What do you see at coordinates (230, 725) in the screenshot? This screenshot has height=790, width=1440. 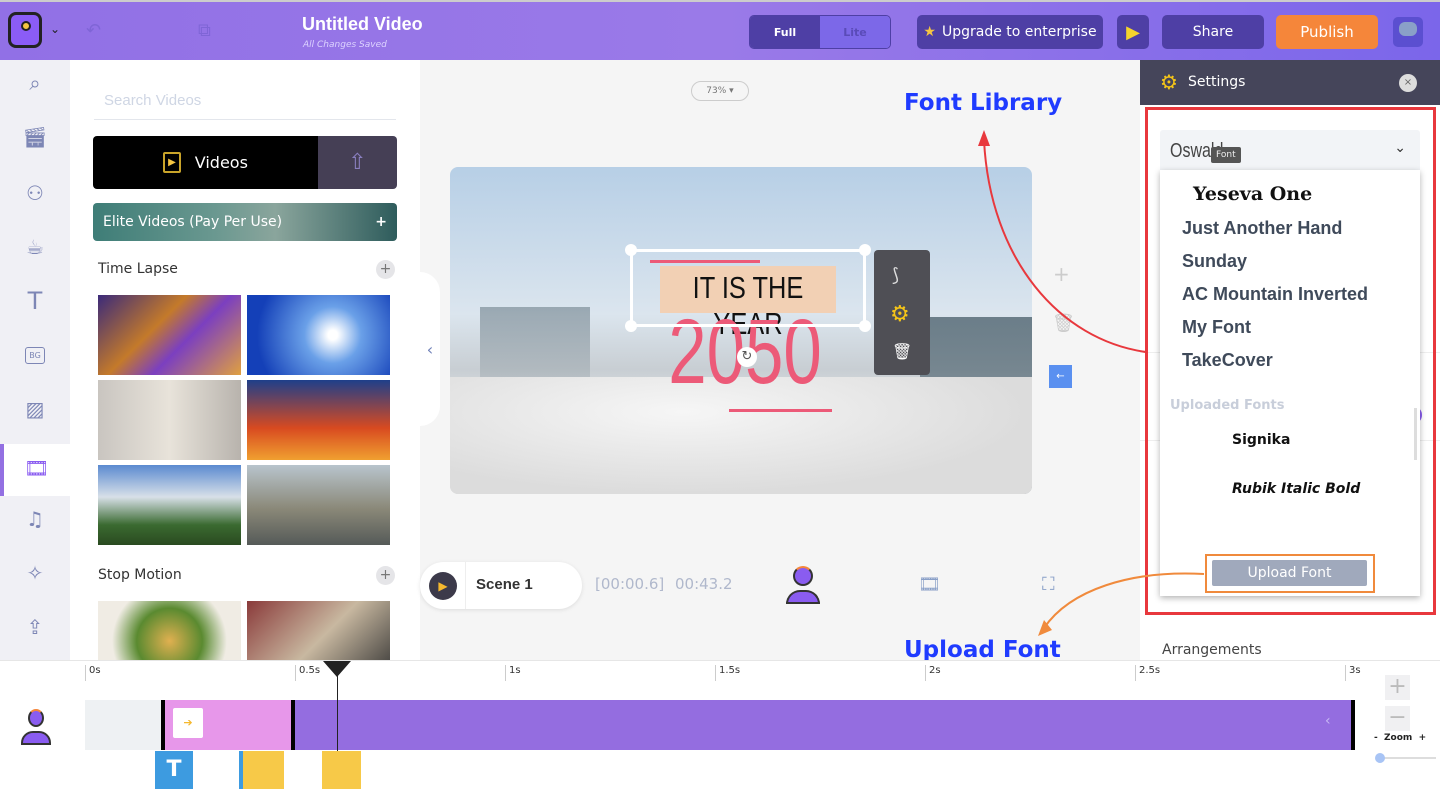 I see `entry-animation-block: ➔` at bounding box center [230, 725].